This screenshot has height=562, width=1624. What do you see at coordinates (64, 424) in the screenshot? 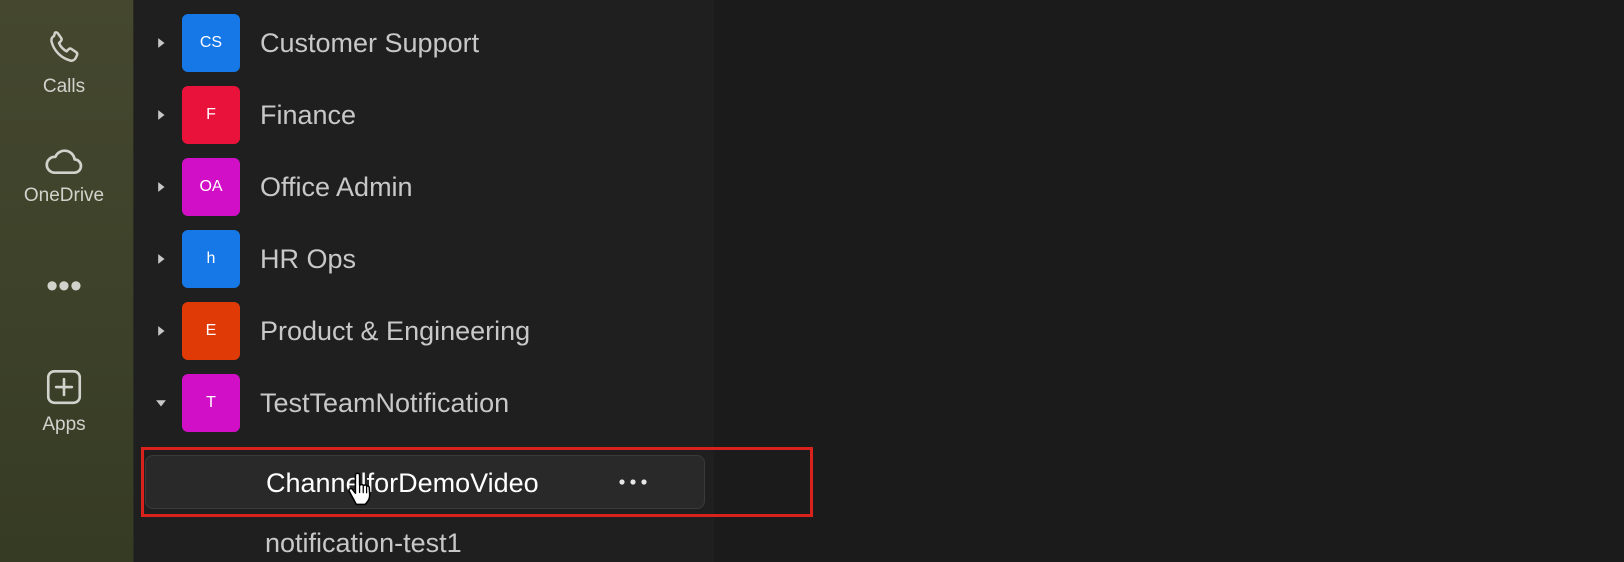
I see `rail-apps-label: Apps` at bounding box center [64, 424].